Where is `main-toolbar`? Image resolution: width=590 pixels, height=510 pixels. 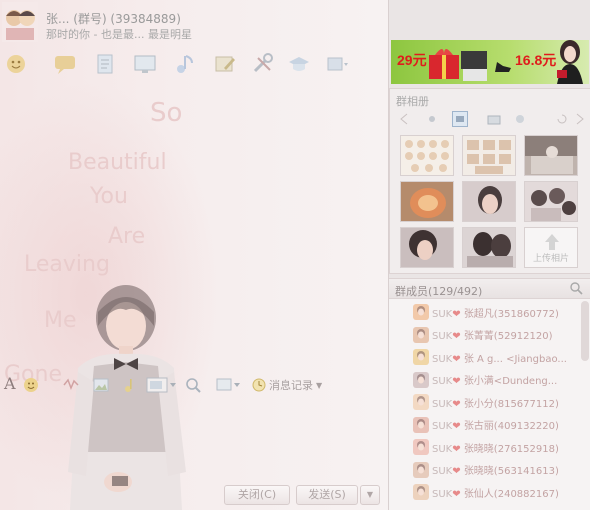
main-toolbar is located at coordinates (194, 65).